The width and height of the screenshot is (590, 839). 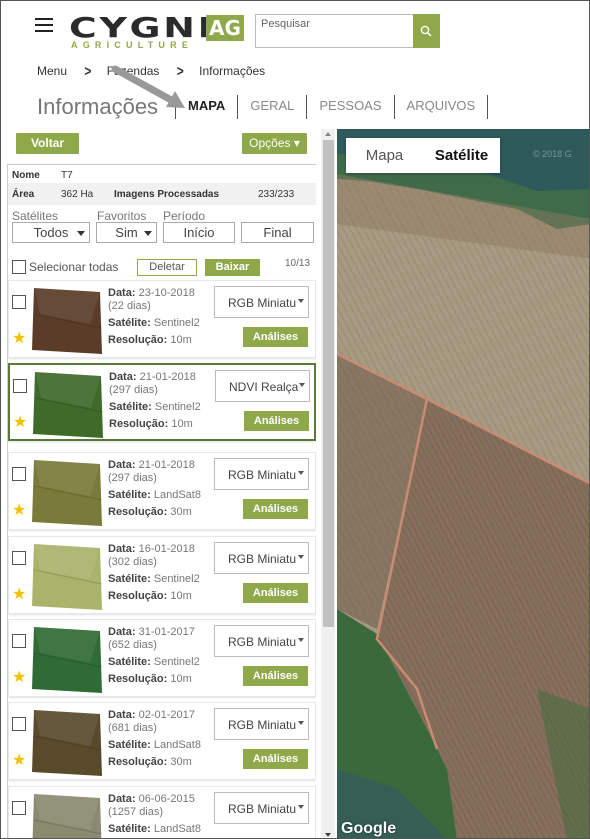 What do you see at coordinates (19, 267) in the screenshot?
I see `select-all-checkbox` at bounding box center [19, 267].